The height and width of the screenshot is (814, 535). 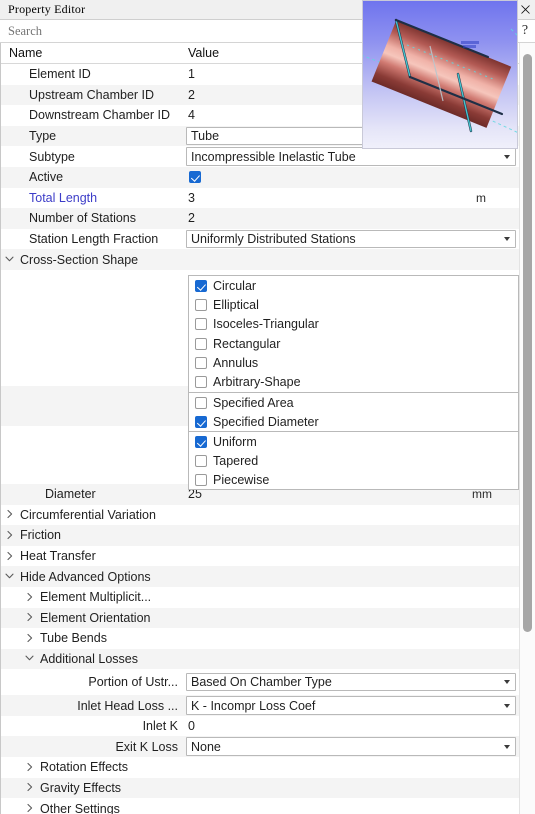 I want to click on property-value: 3, so click(x=189, y=198).